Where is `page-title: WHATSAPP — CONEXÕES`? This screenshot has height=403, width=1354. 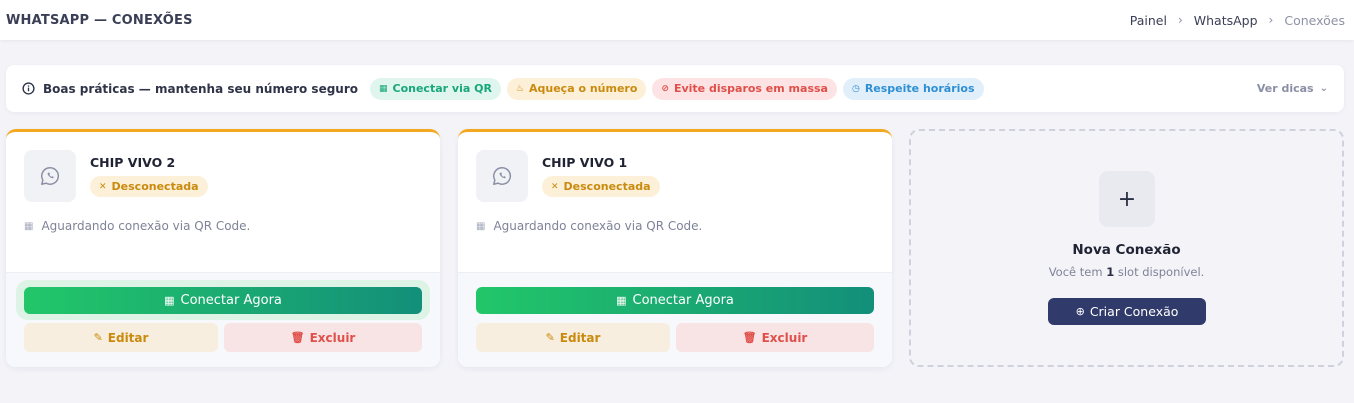
page-title: WHATSAPP — CONEXÕES is located at coordinates (99, 20).